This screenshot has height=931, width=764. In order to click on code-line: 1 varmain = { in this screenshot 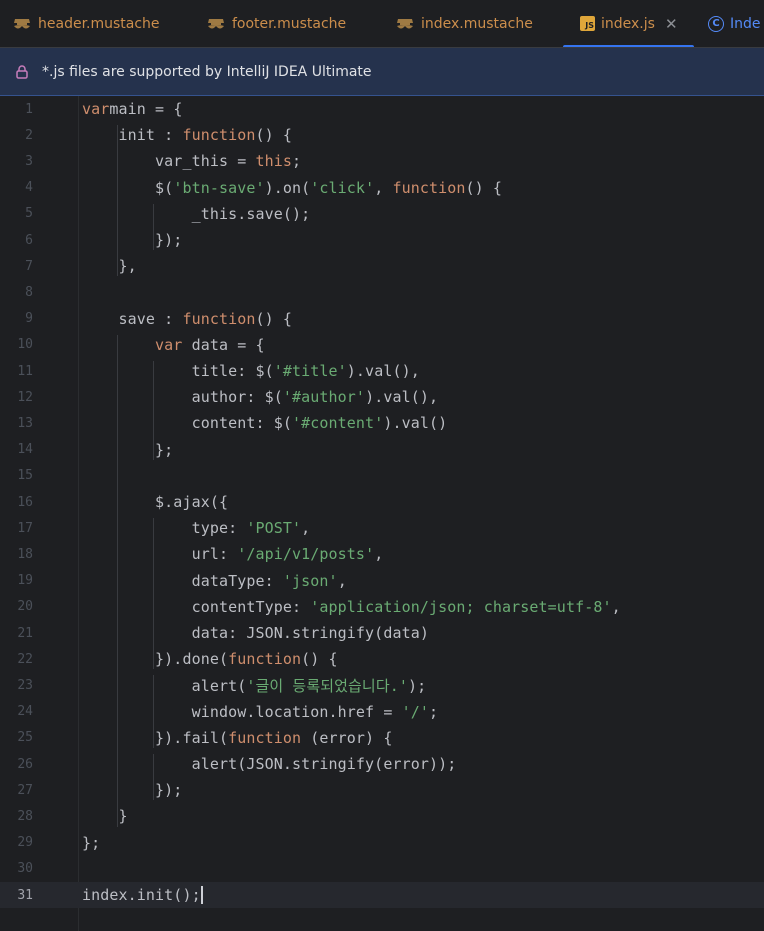, I will do `click(382, 109)`.